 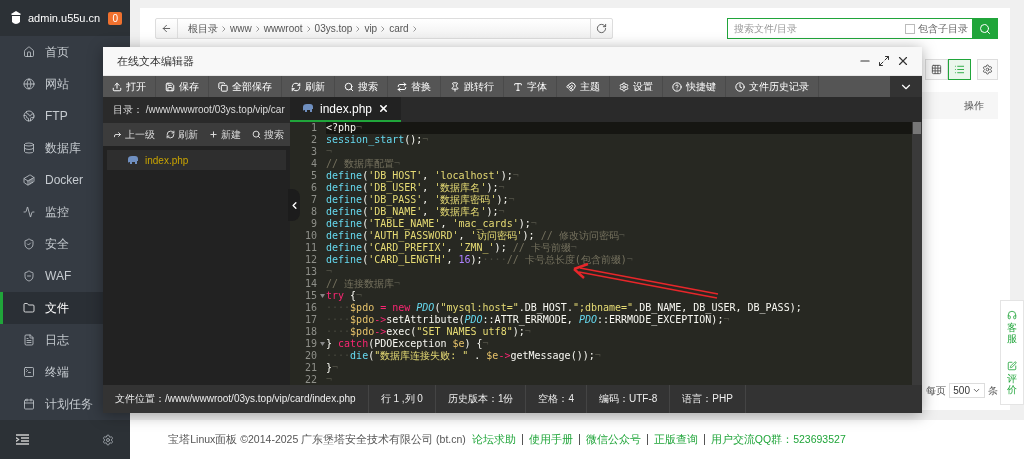 What do you see at coordinates (134, 134) in the screenshot?
I see `file-toolbar-button: 上一级` at bounding box center [134, 134].